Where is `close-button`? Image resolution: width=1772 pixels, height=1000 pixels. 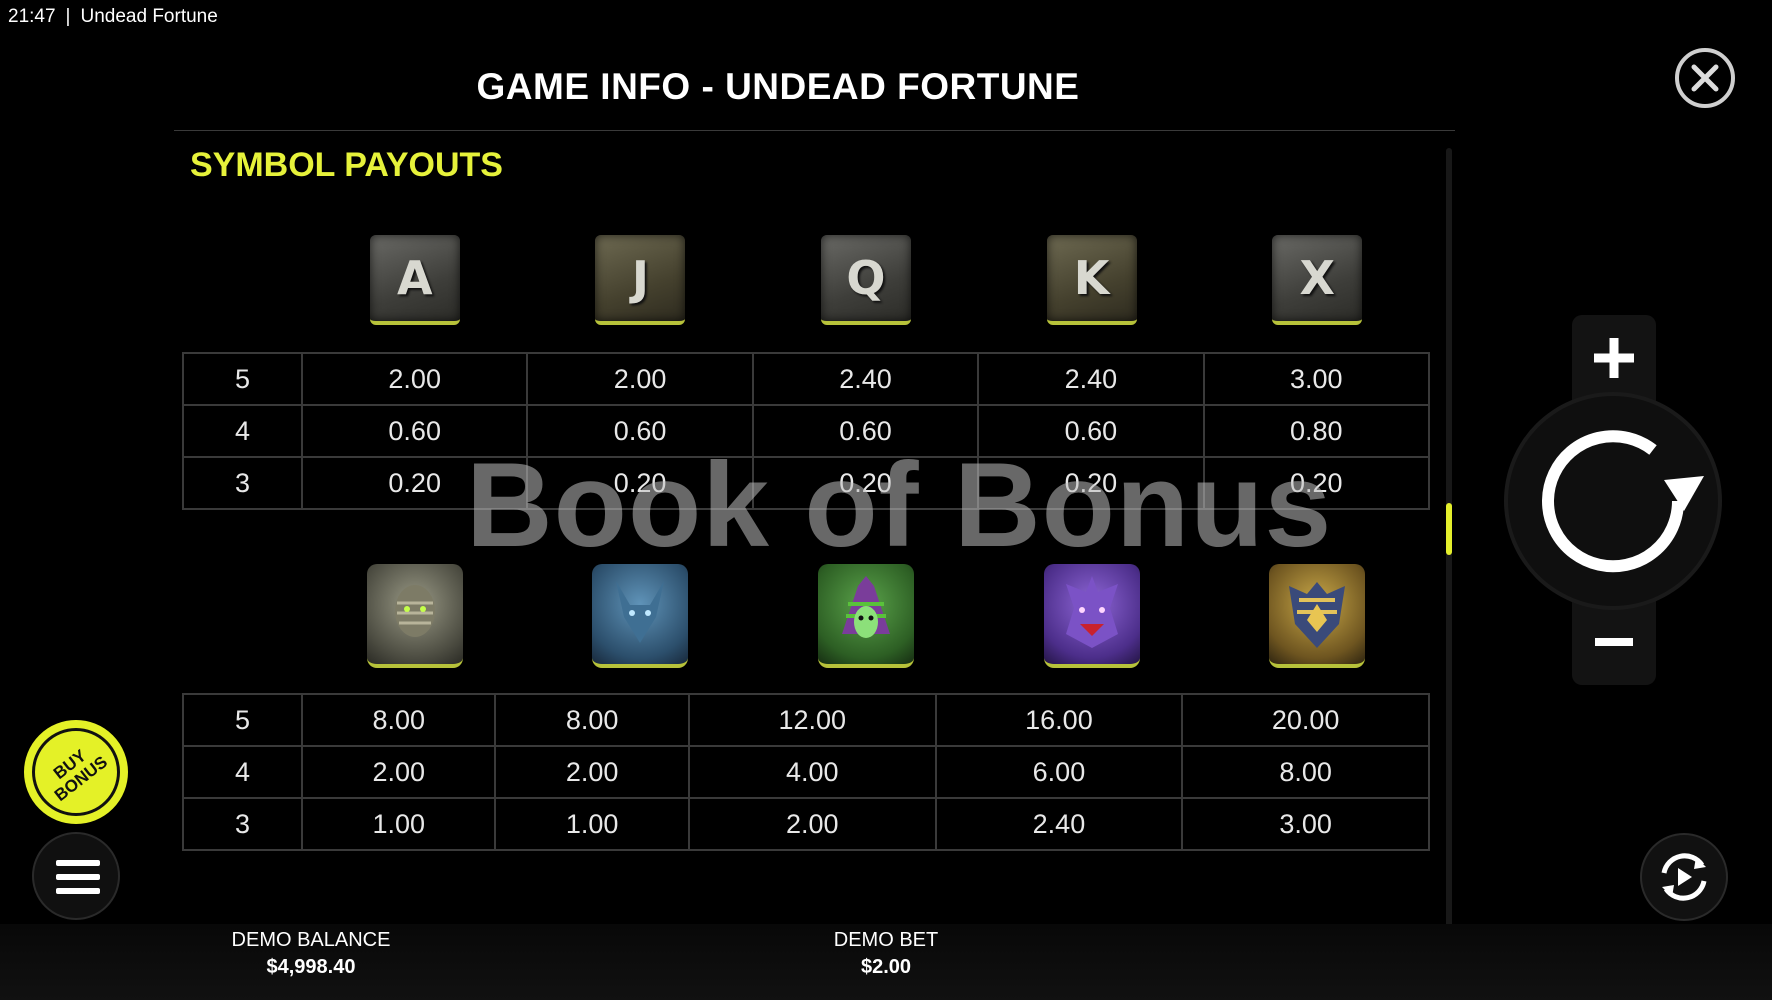 close-button is located at coordinates (1705, 78).